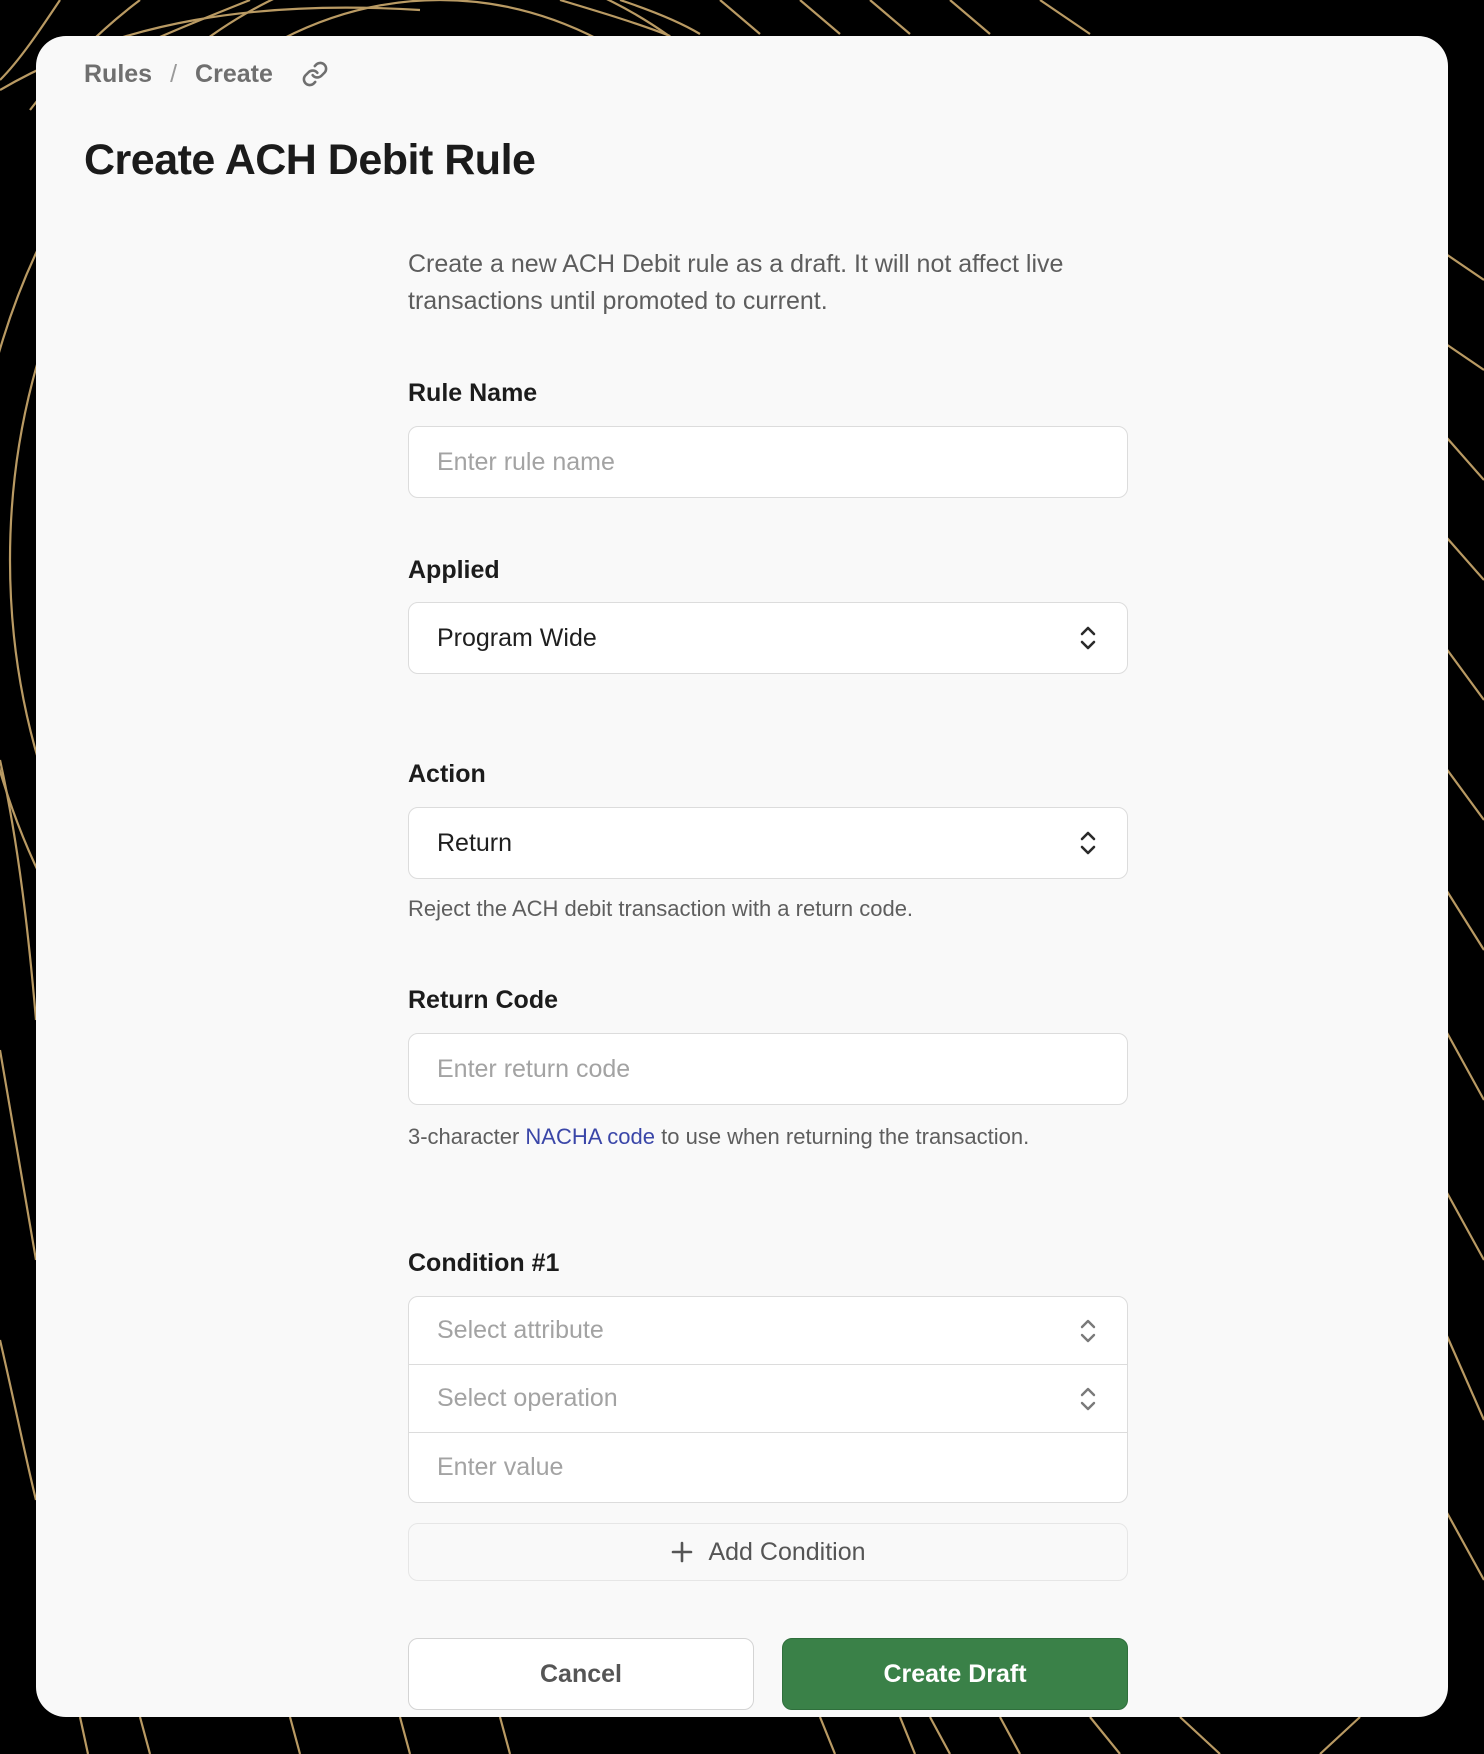  I want to click on condition-value-field, so click(768, 1467).